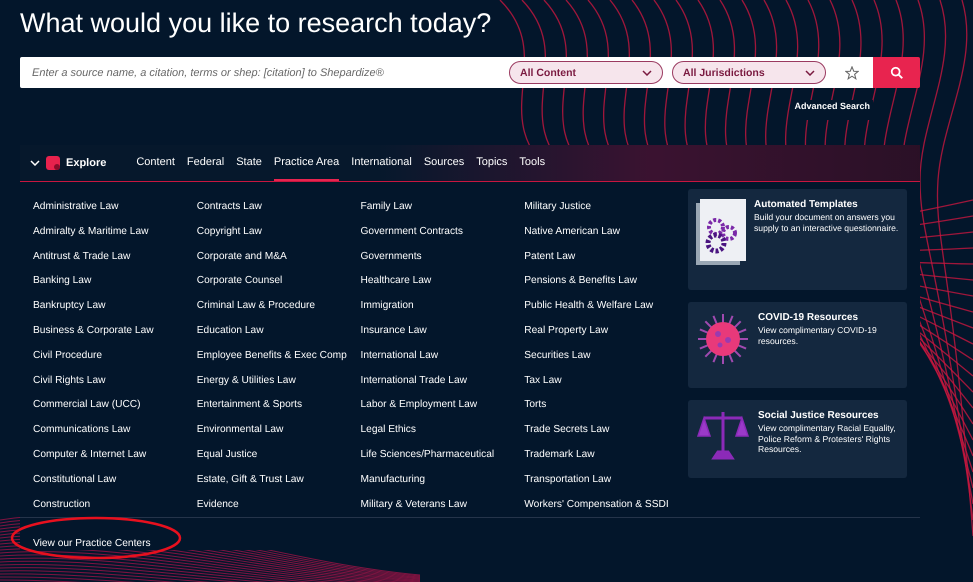 The height and width of the screenshot is (582, 973). Describe the element at coordinates (307, 163) in the screenshot. I see `nav-tab: Practice Area` at that location.